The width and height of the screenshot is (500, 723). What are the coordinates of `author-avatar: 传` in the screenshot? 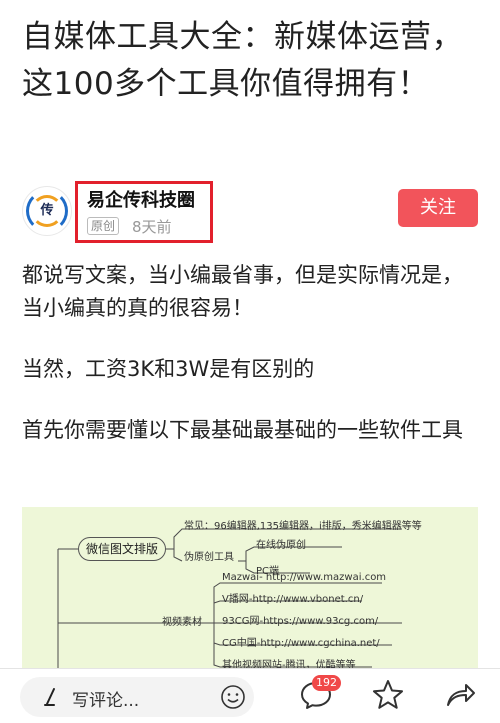 It's located at (47, 211).